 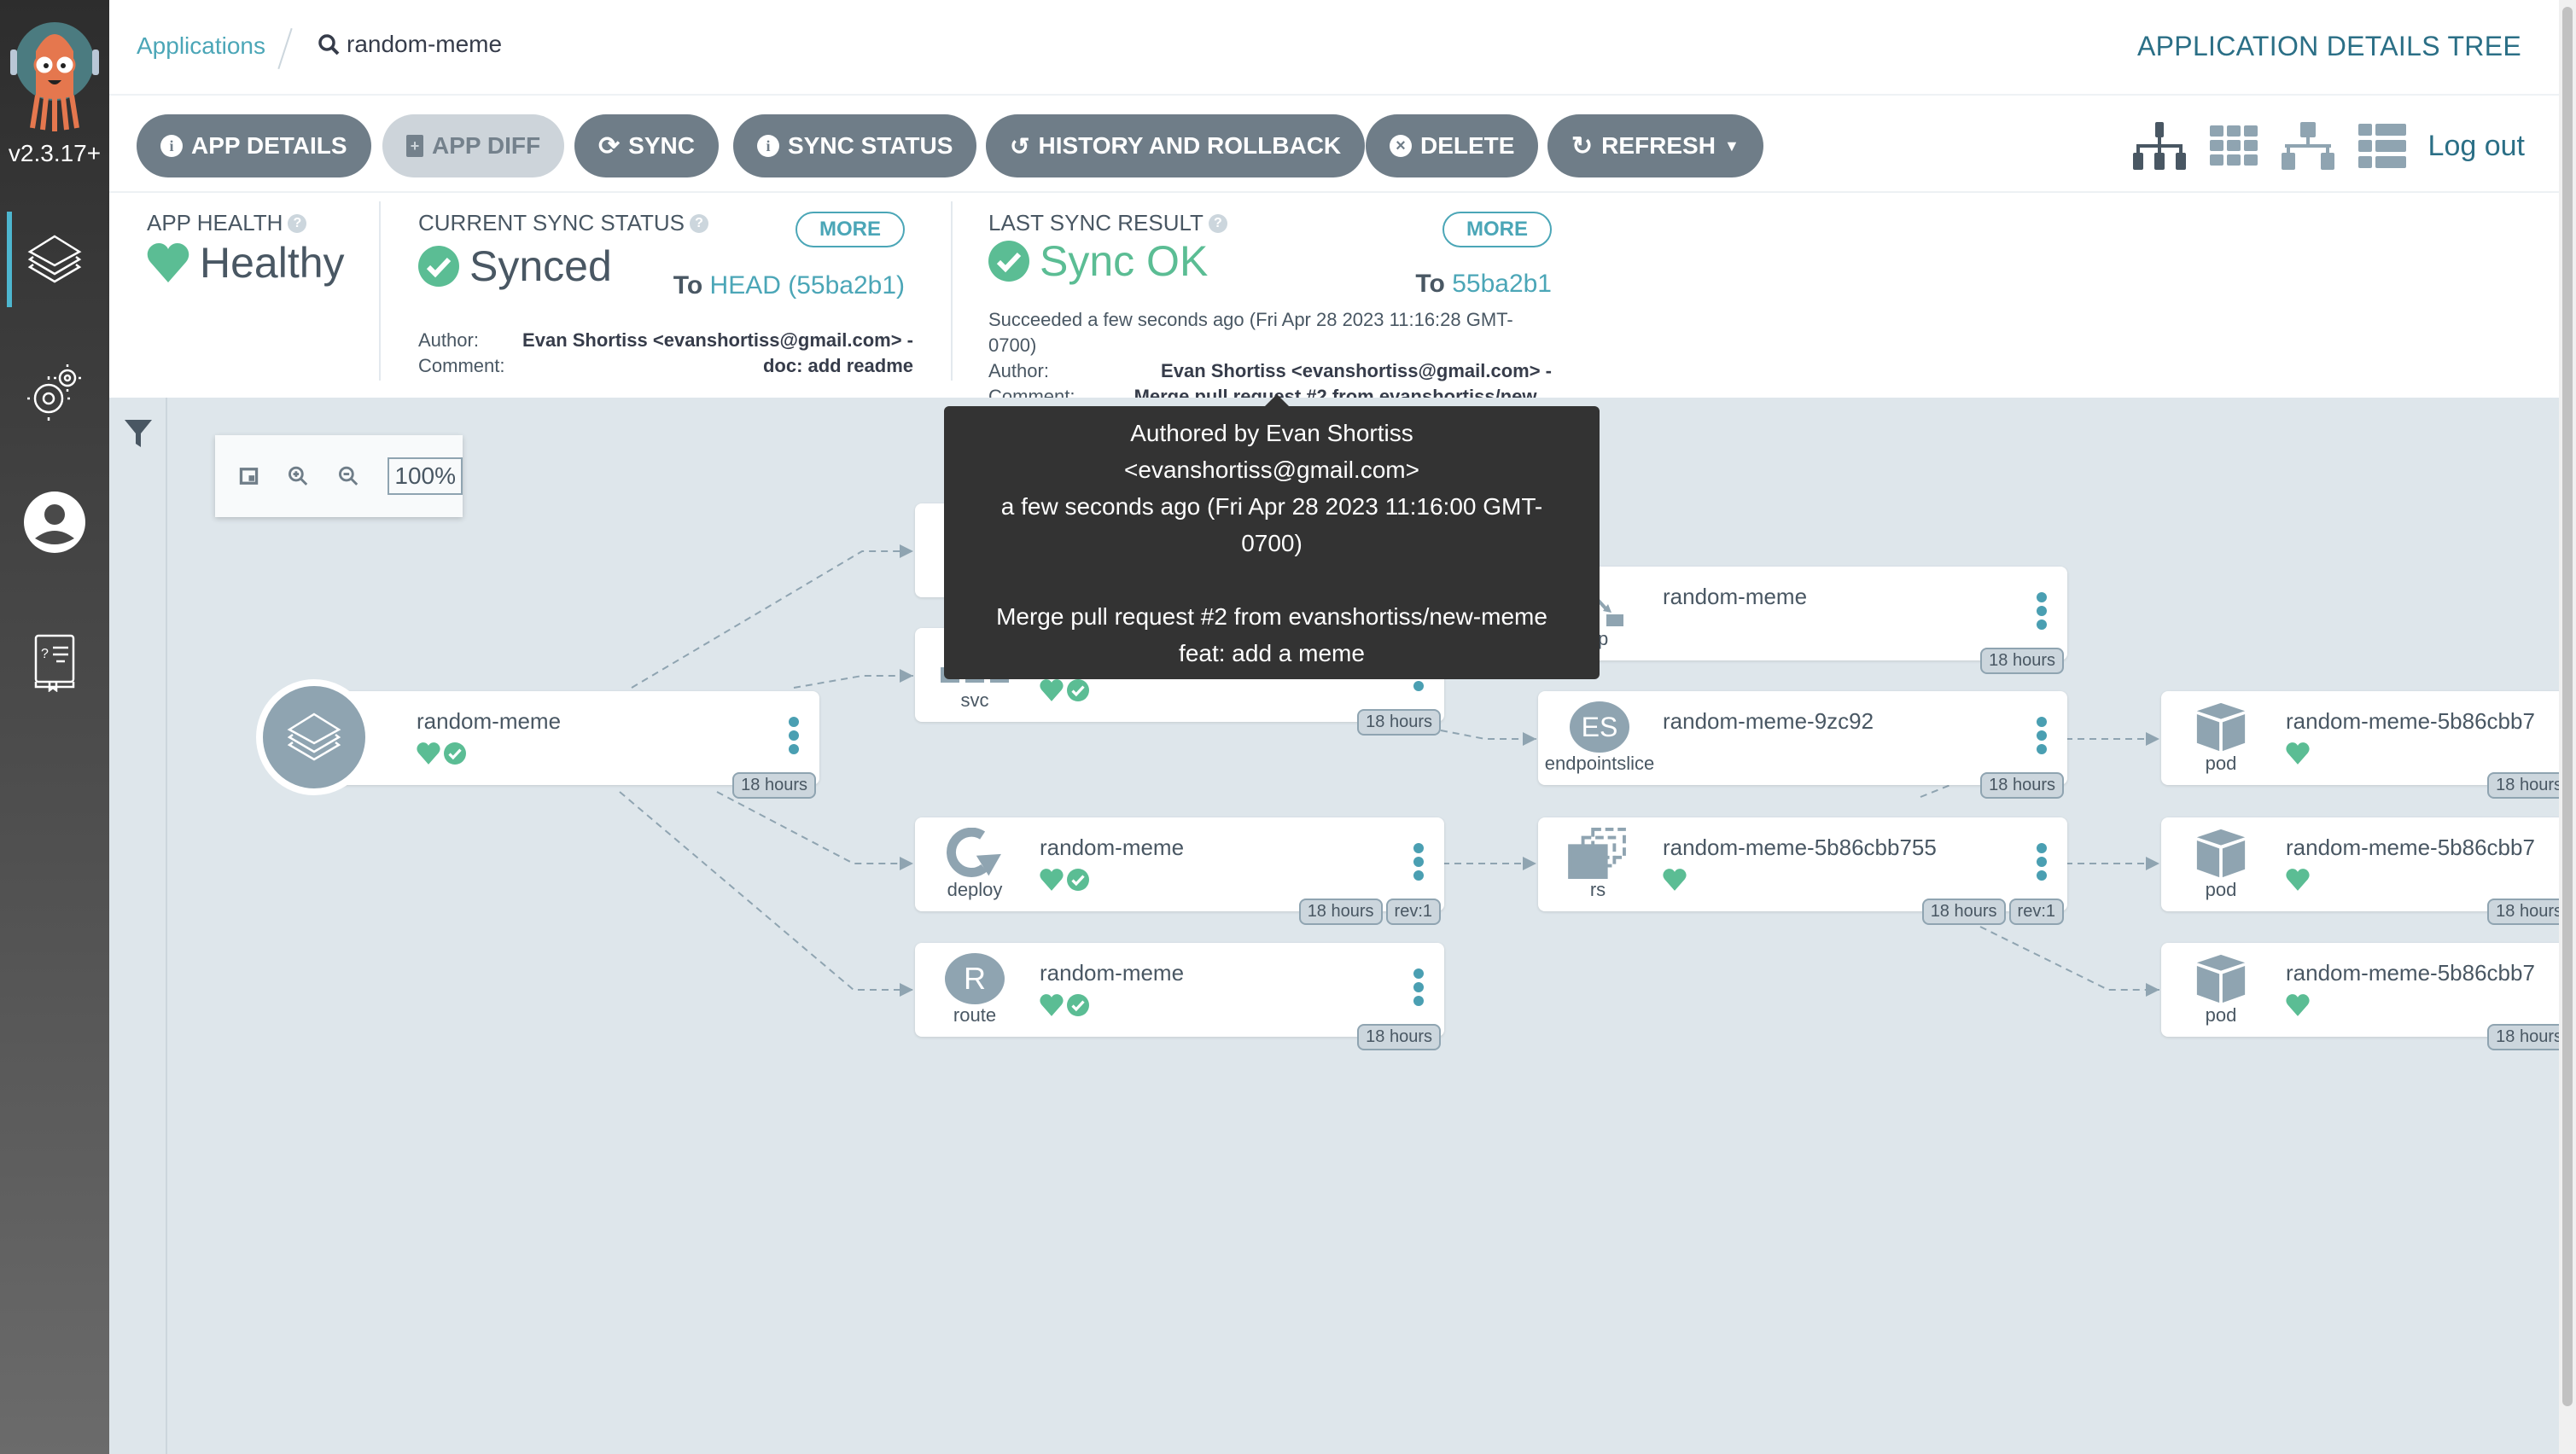 What do you see at coordinates (54, 522) in the screenshot?
I see `sidebar-item-user` at bounding box center [54, 522].